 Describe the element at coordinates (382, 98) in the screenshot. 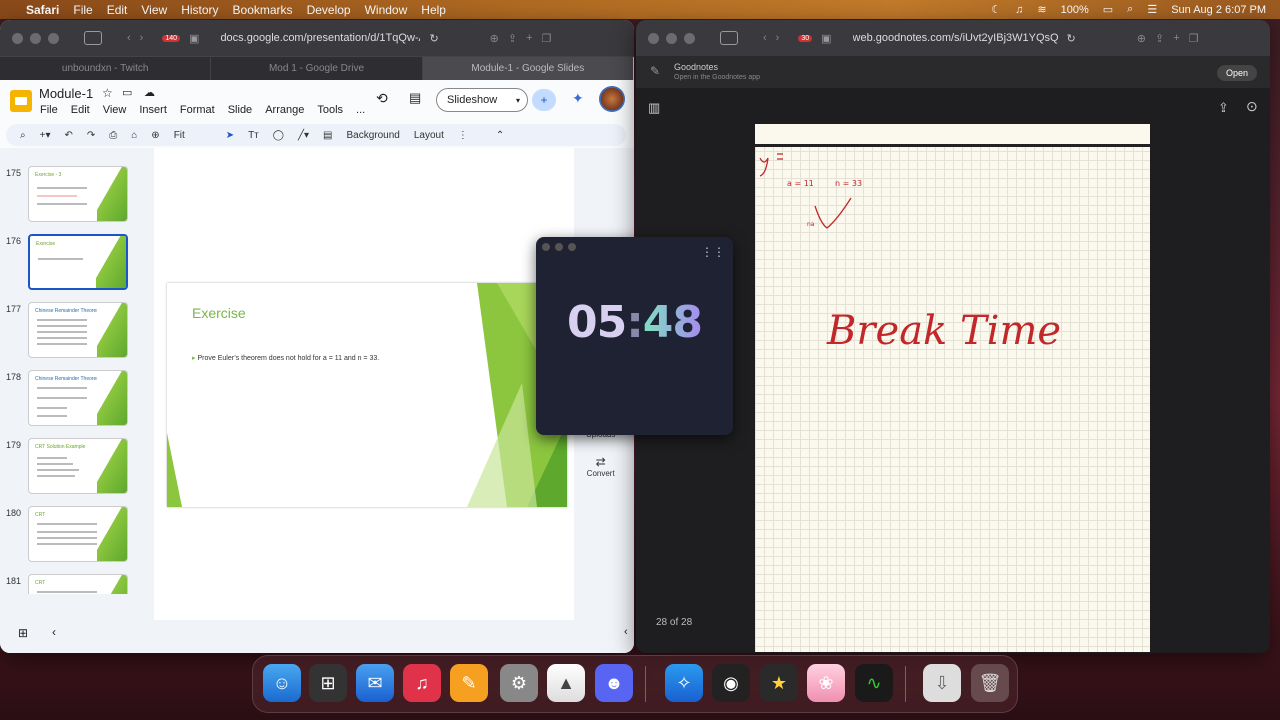

I see `history-icon: ⟲` at that location.